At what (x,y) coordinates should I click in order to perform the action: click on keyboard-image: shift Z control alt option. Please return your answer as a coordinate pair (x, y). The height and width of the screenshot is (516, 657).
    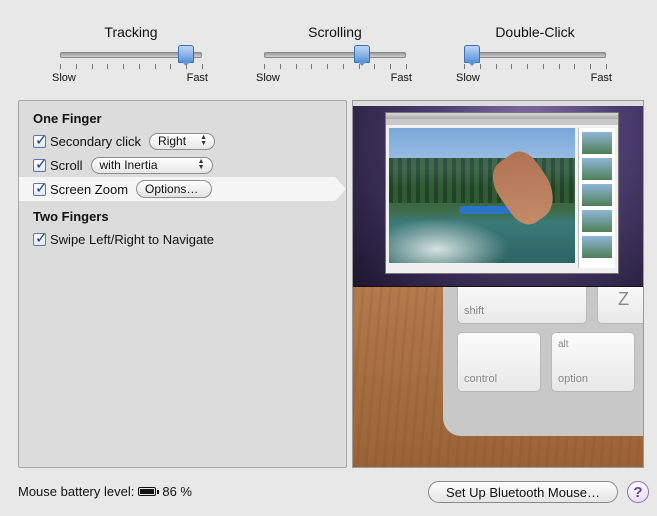
    Looking at the image, I should click on (543, 359).